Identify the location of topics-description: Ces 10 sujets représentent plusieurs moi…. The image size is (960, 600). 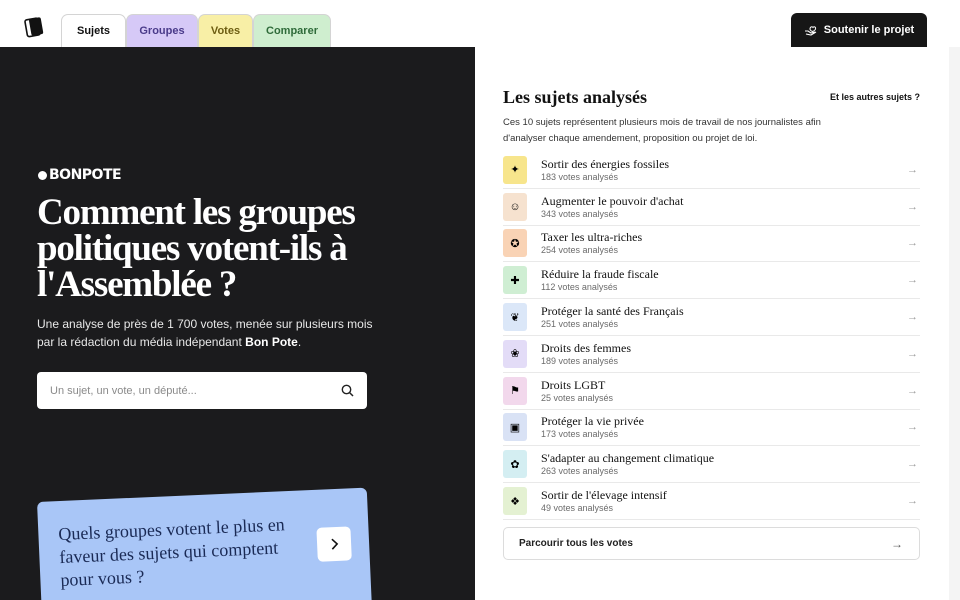
(662, 130).